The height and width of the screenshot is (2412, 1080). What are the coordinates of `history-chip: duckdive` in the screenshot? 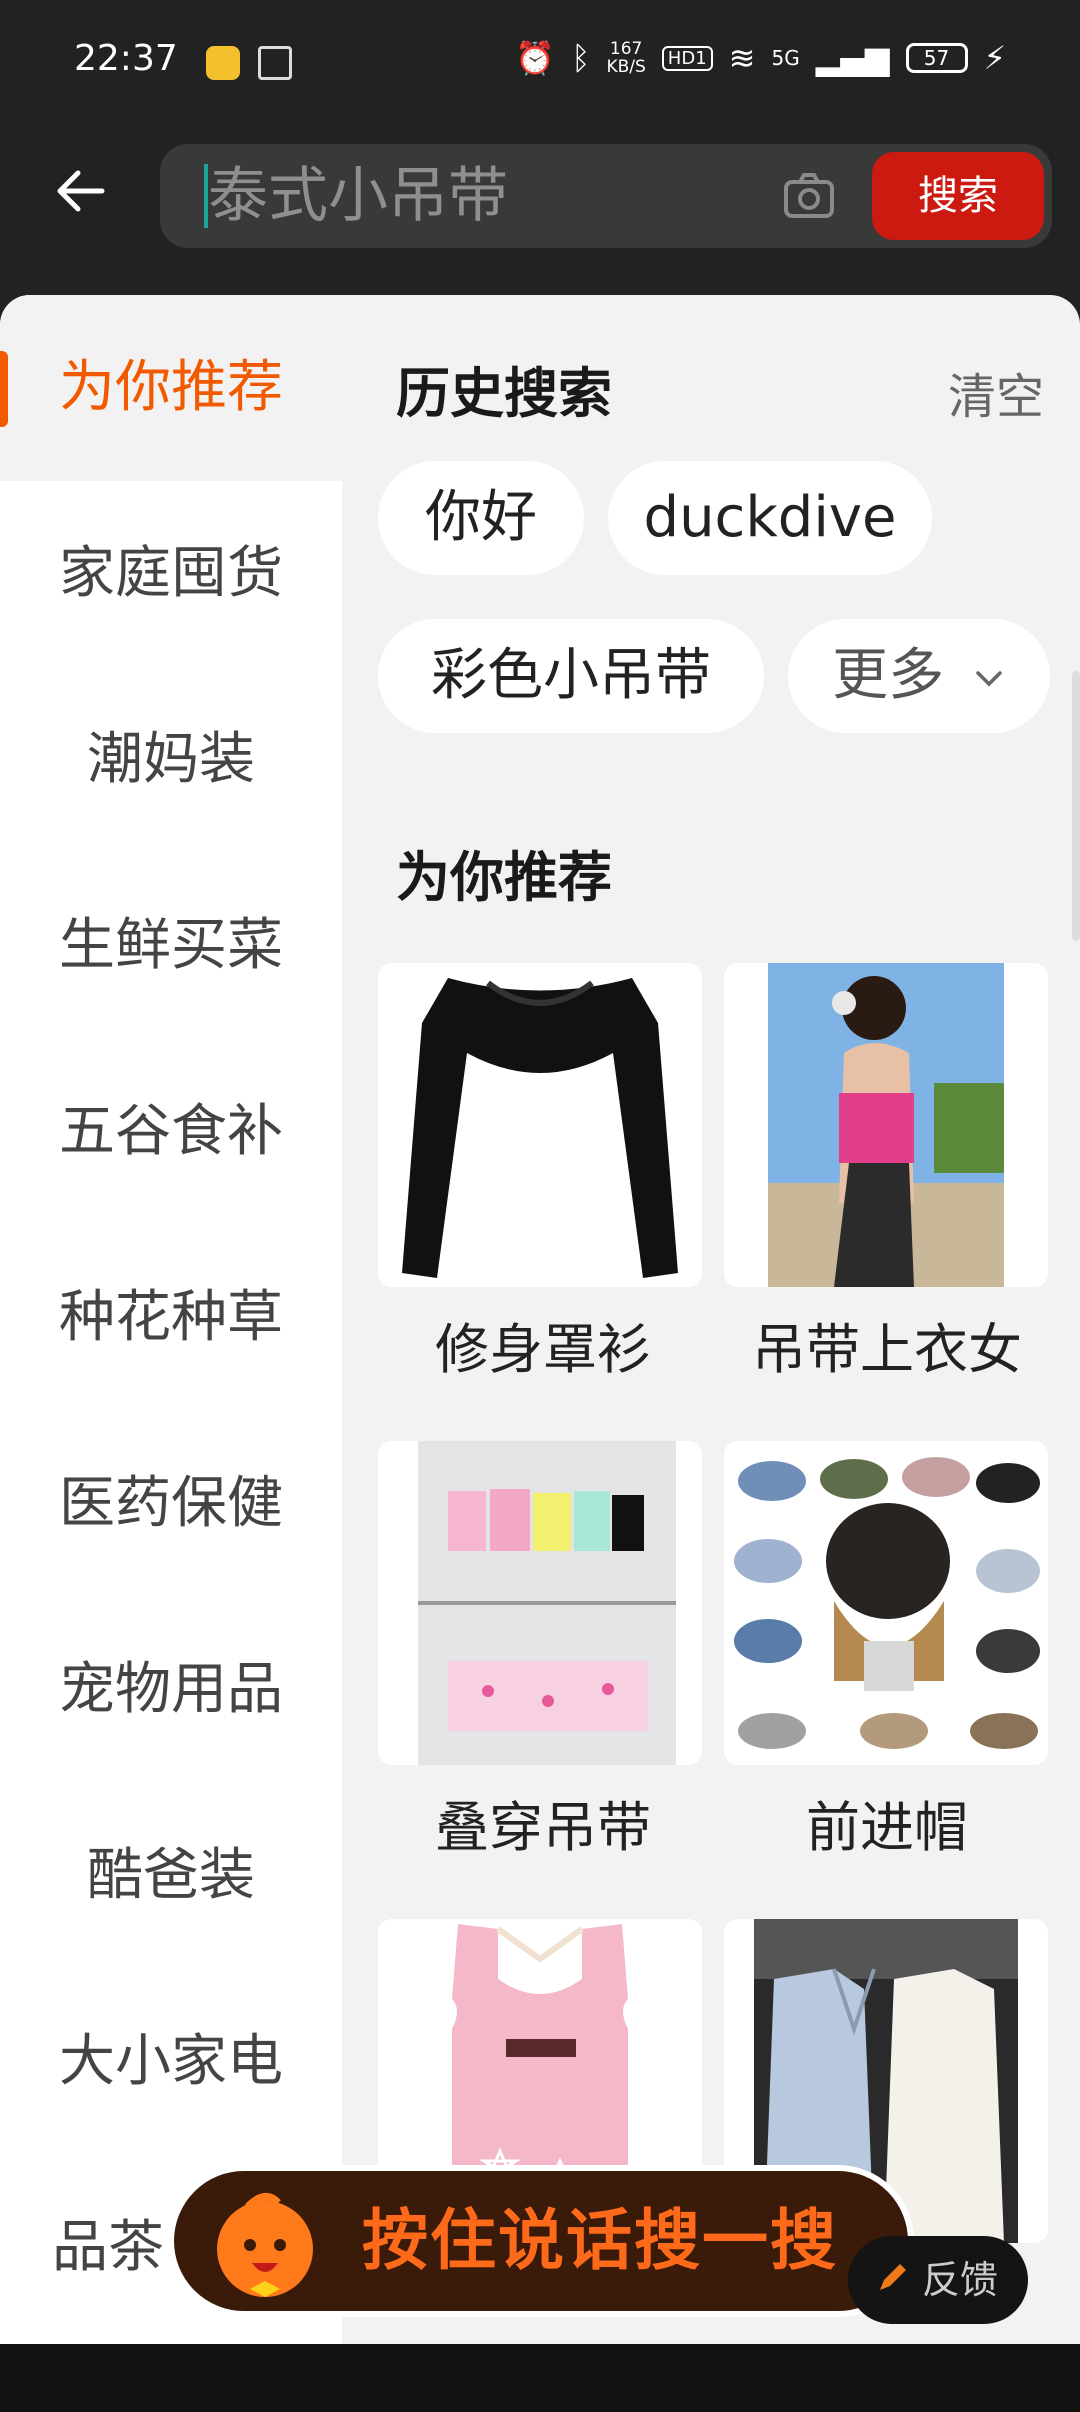 It's located at (770, 518).